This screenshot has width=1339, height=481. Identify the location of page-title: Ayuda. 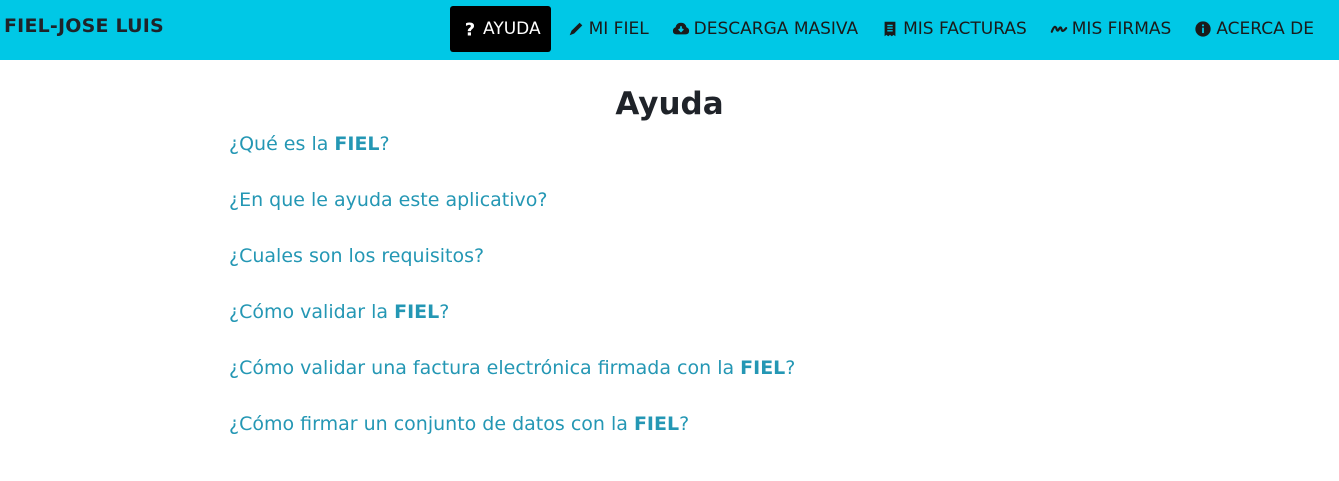
(669, 104).